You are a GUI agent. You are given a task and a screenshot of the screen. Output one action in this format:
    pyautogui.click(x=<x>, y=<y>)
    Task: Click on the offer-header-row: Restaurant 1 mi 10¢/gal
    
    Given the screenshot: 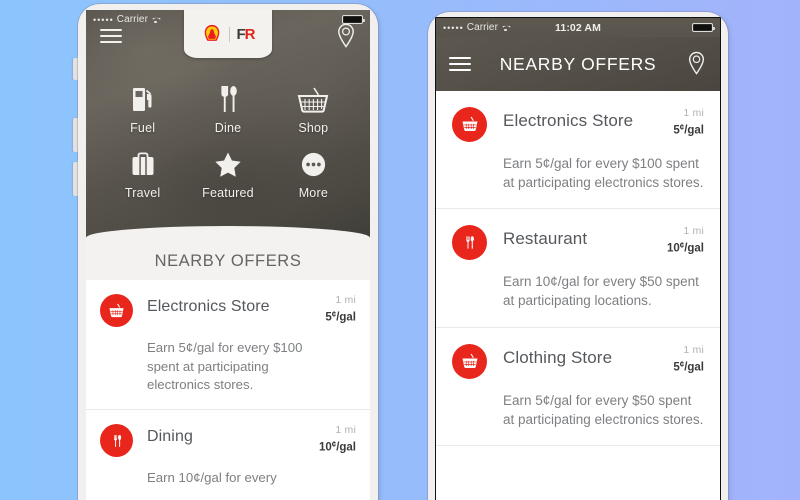 What is the action you would take?
    pyautogui.click(x=578, y=242)
    